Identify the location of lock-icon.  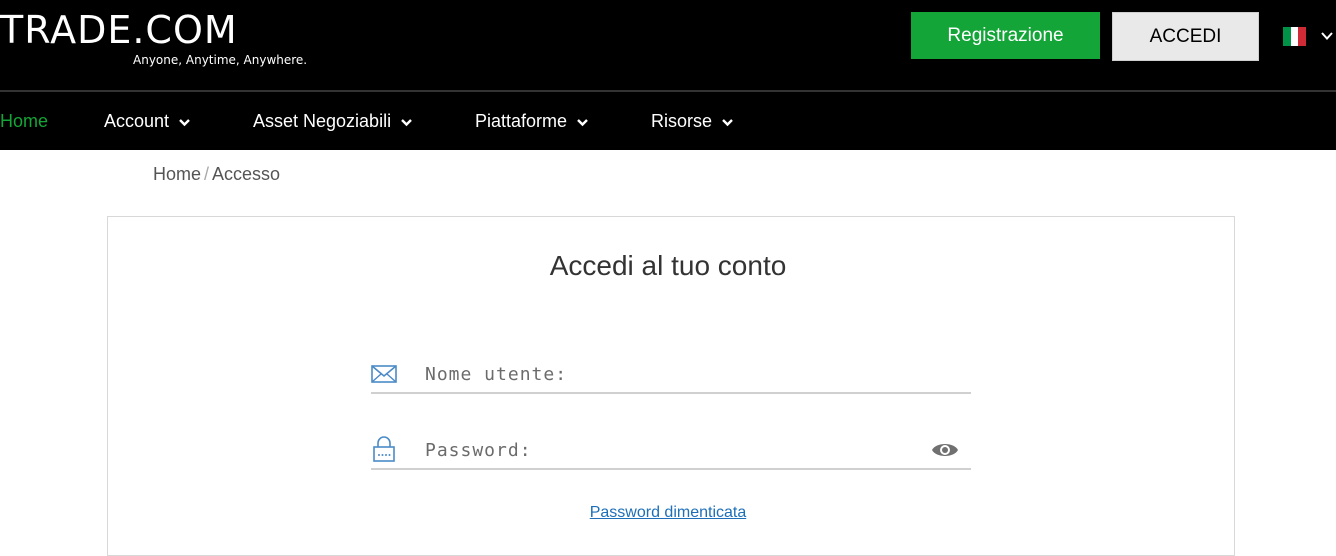
(384, 449).